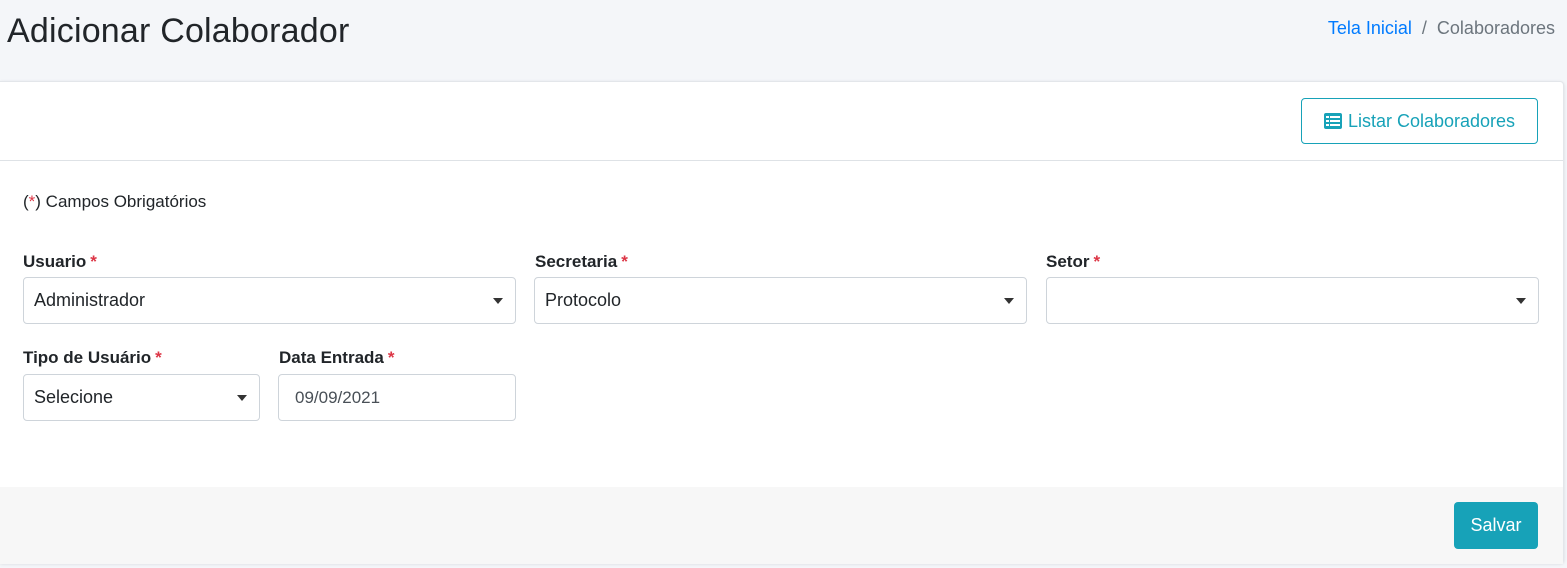 The image size is (1567, 568). I want to click on secretaria-select: Protocolo, so click(780, 300).